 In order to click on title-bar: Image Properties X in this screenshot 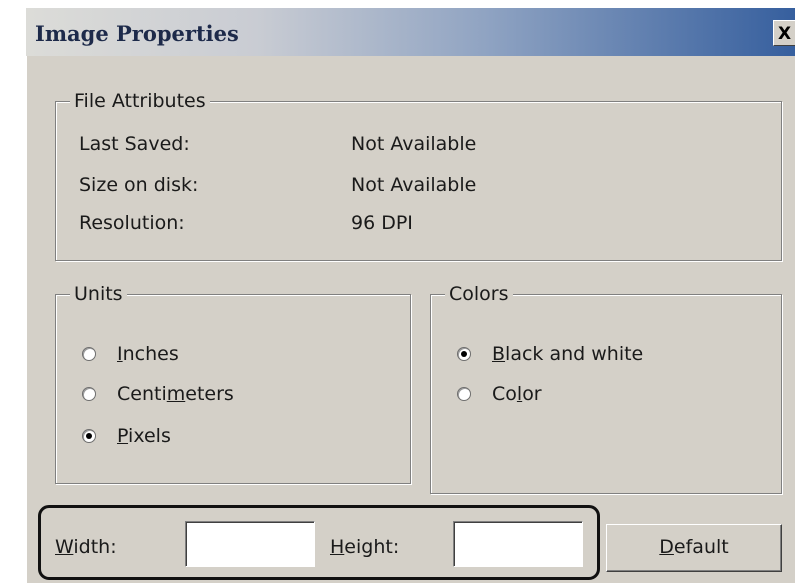, I will do `click(410, 32)`.